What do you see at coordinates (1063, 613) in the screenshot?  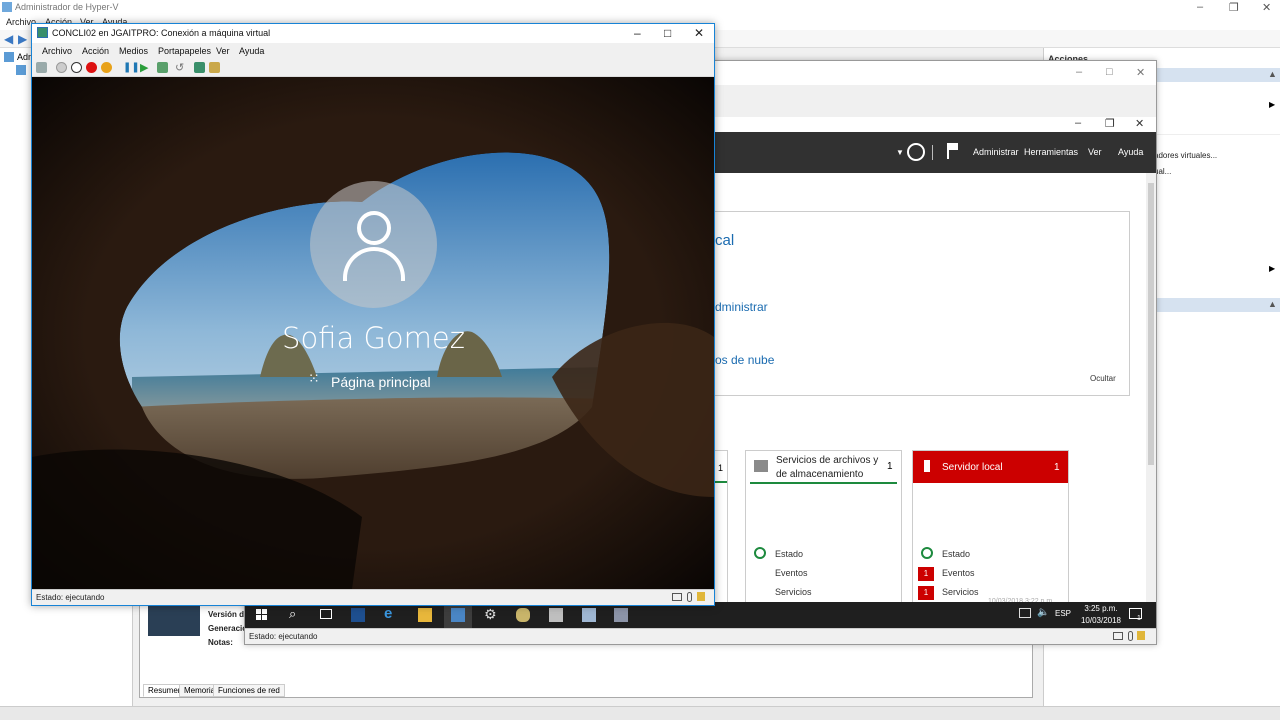 I see `language-indicator: ESP` at bounding box center [1063, 613].